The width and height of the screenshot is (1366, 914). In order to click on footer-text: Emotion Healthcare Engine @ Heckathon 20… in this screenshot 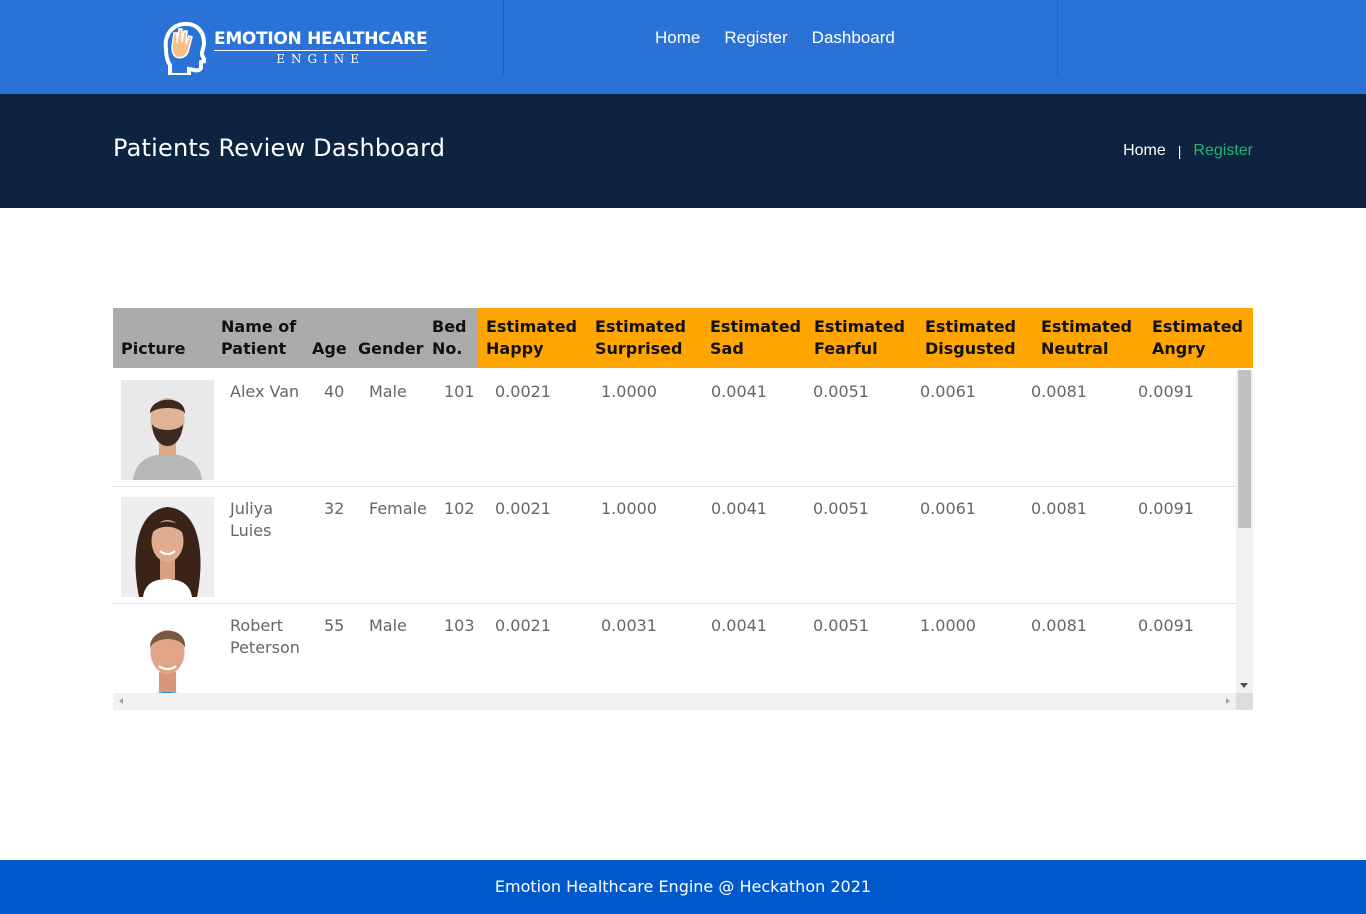, I will do `click(683, 886)`.